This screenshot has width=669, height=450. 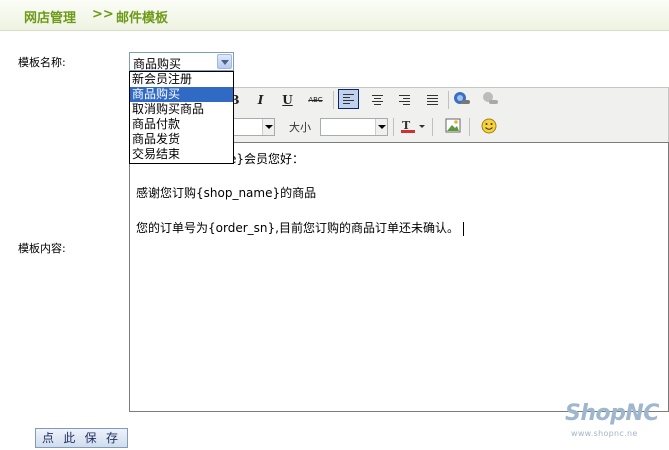 What do you see at coordinates (42, 248) in the screenshot?
I see `template-content-label: 模板内容:` at bounding box center [42, 248].